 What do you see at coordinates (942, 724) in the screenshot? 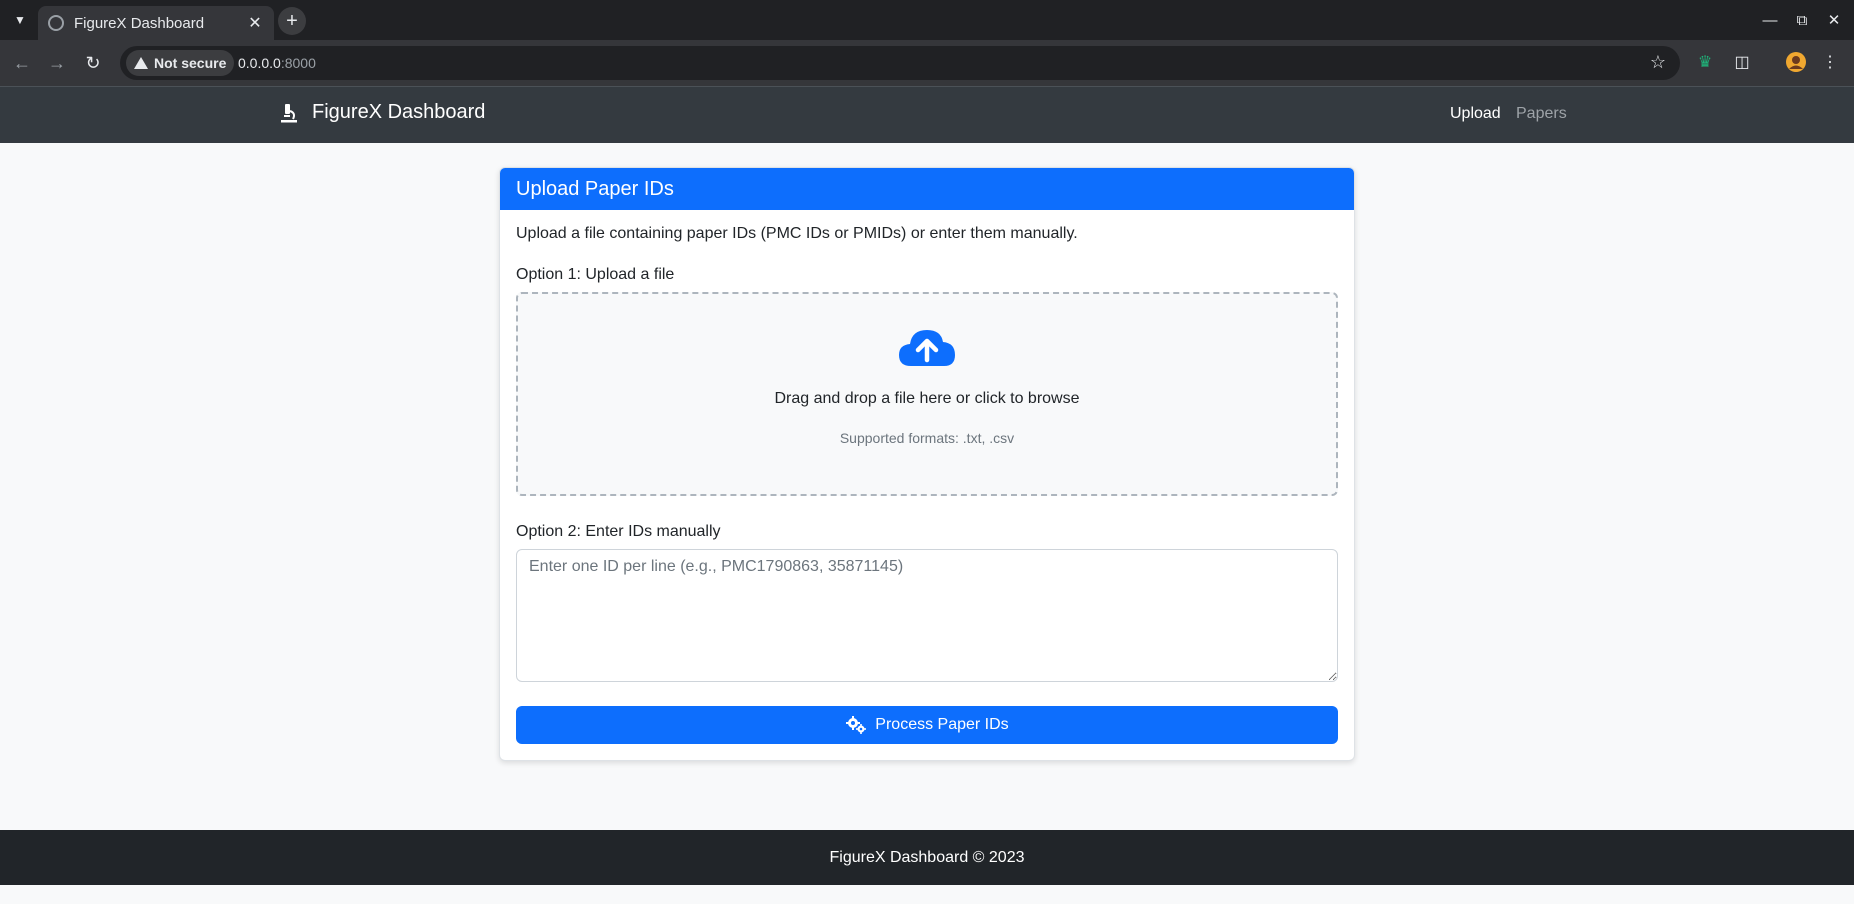
I see `process-button-label: Process Paper IDs` at bounding box center [942, 724].